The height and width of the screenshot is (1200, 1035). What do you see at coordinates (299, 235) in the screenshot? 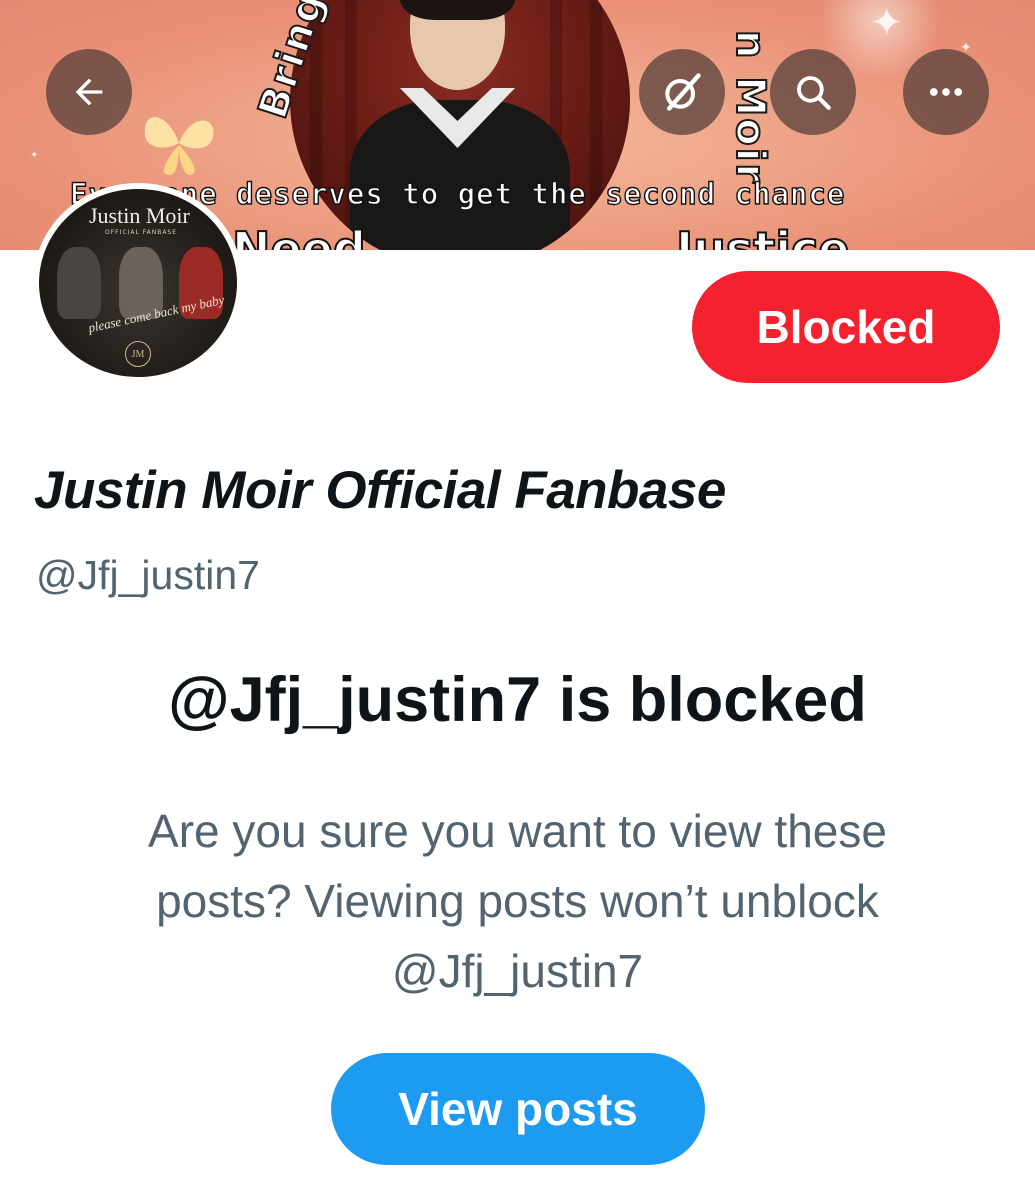
I see `banner-text-need: Need` at bounding box center [299, 235].